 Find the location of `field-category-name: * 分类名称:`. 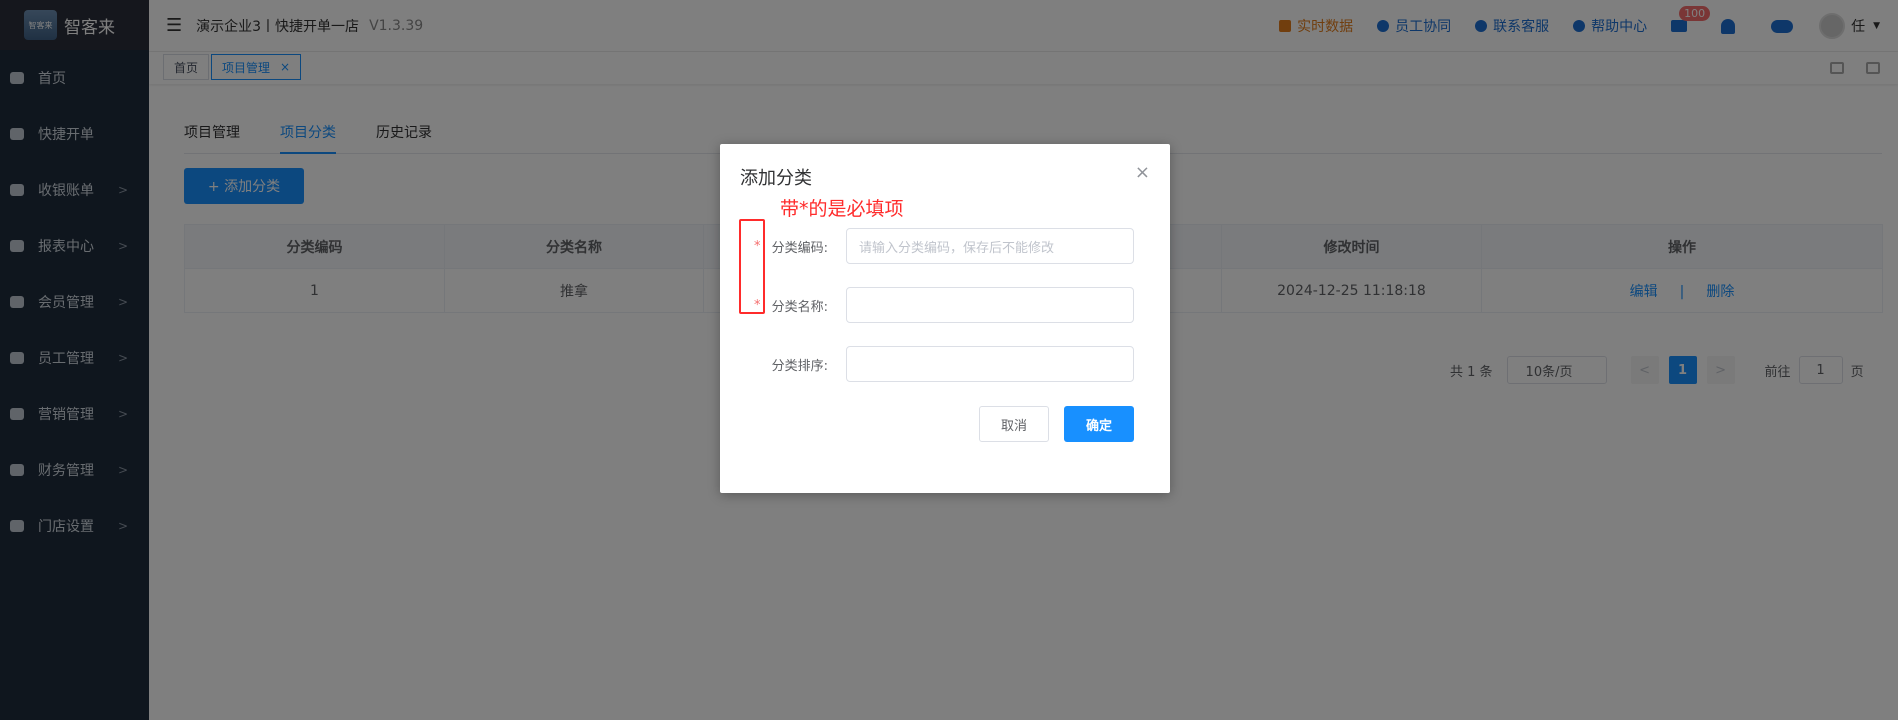

field-category-name: * 分类名称: is located at coordinates (945, 305).